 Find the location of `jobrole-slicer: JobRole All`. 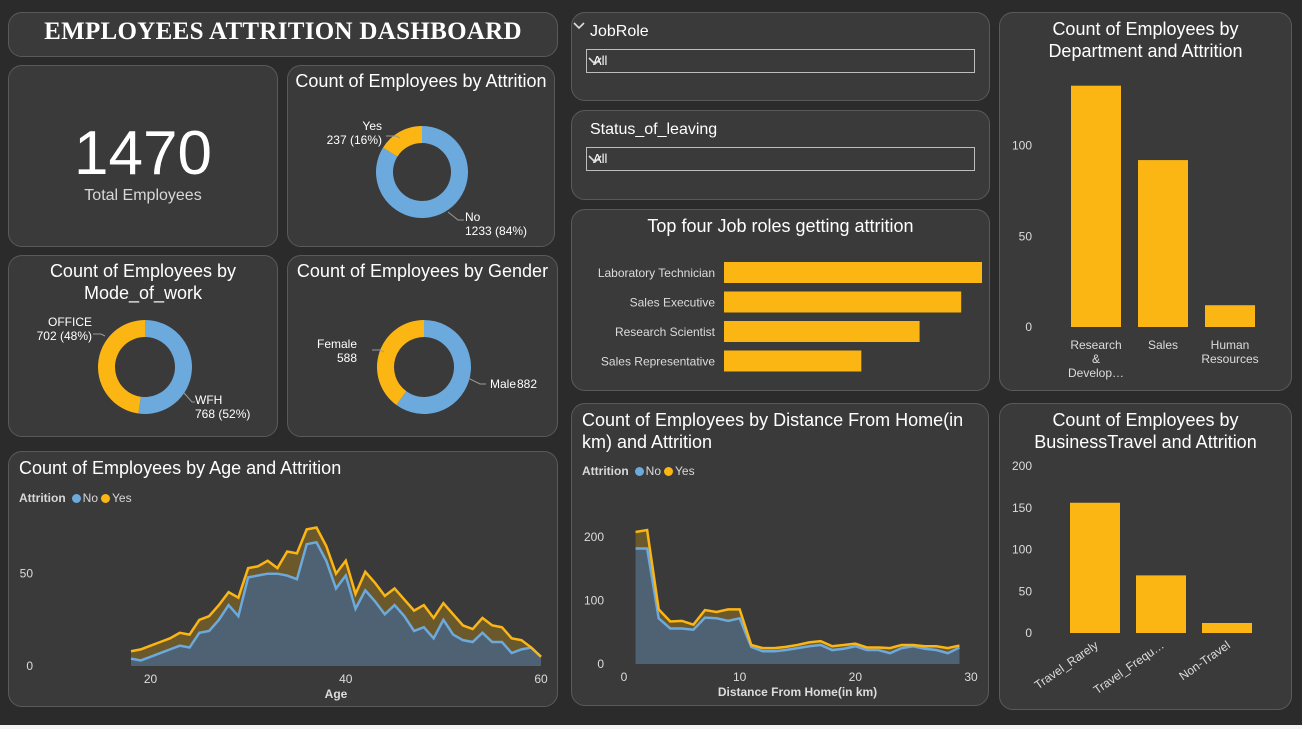

jobrole-slicer: JobRole All is located at coordinates (780, 56).